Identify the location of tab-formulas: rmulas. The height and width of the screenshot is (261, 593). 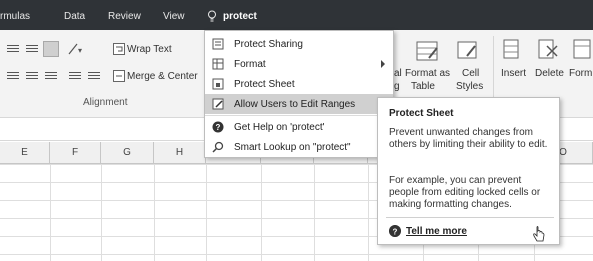
(15, 16).